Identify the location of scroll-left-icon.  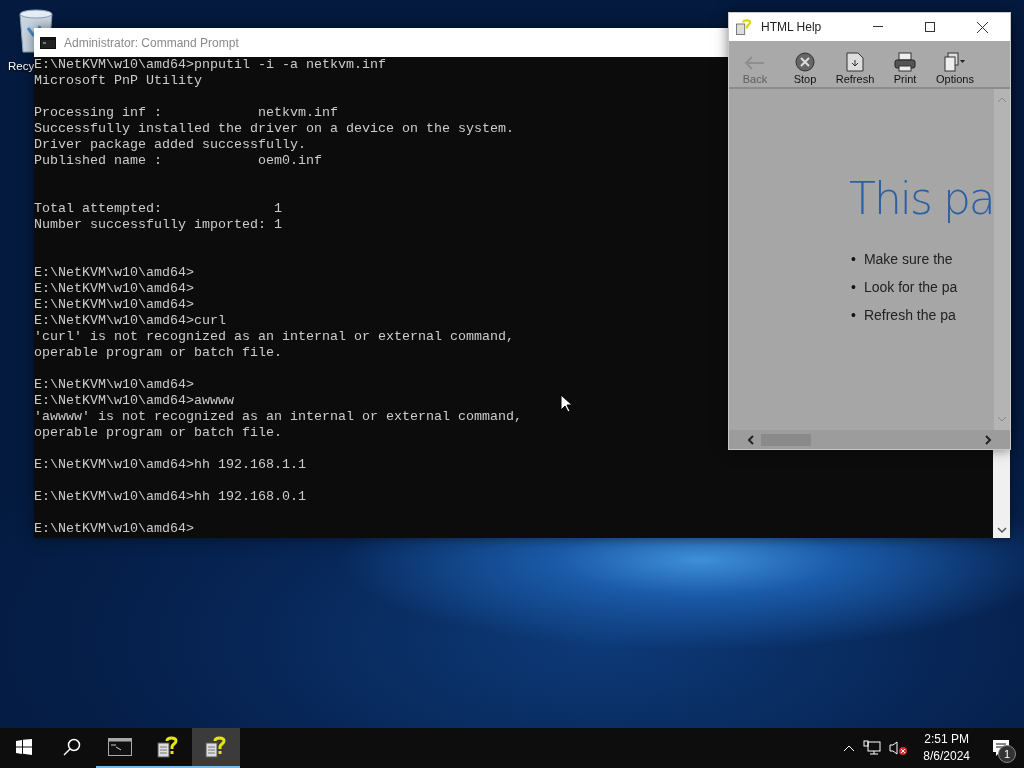
(751, 439).